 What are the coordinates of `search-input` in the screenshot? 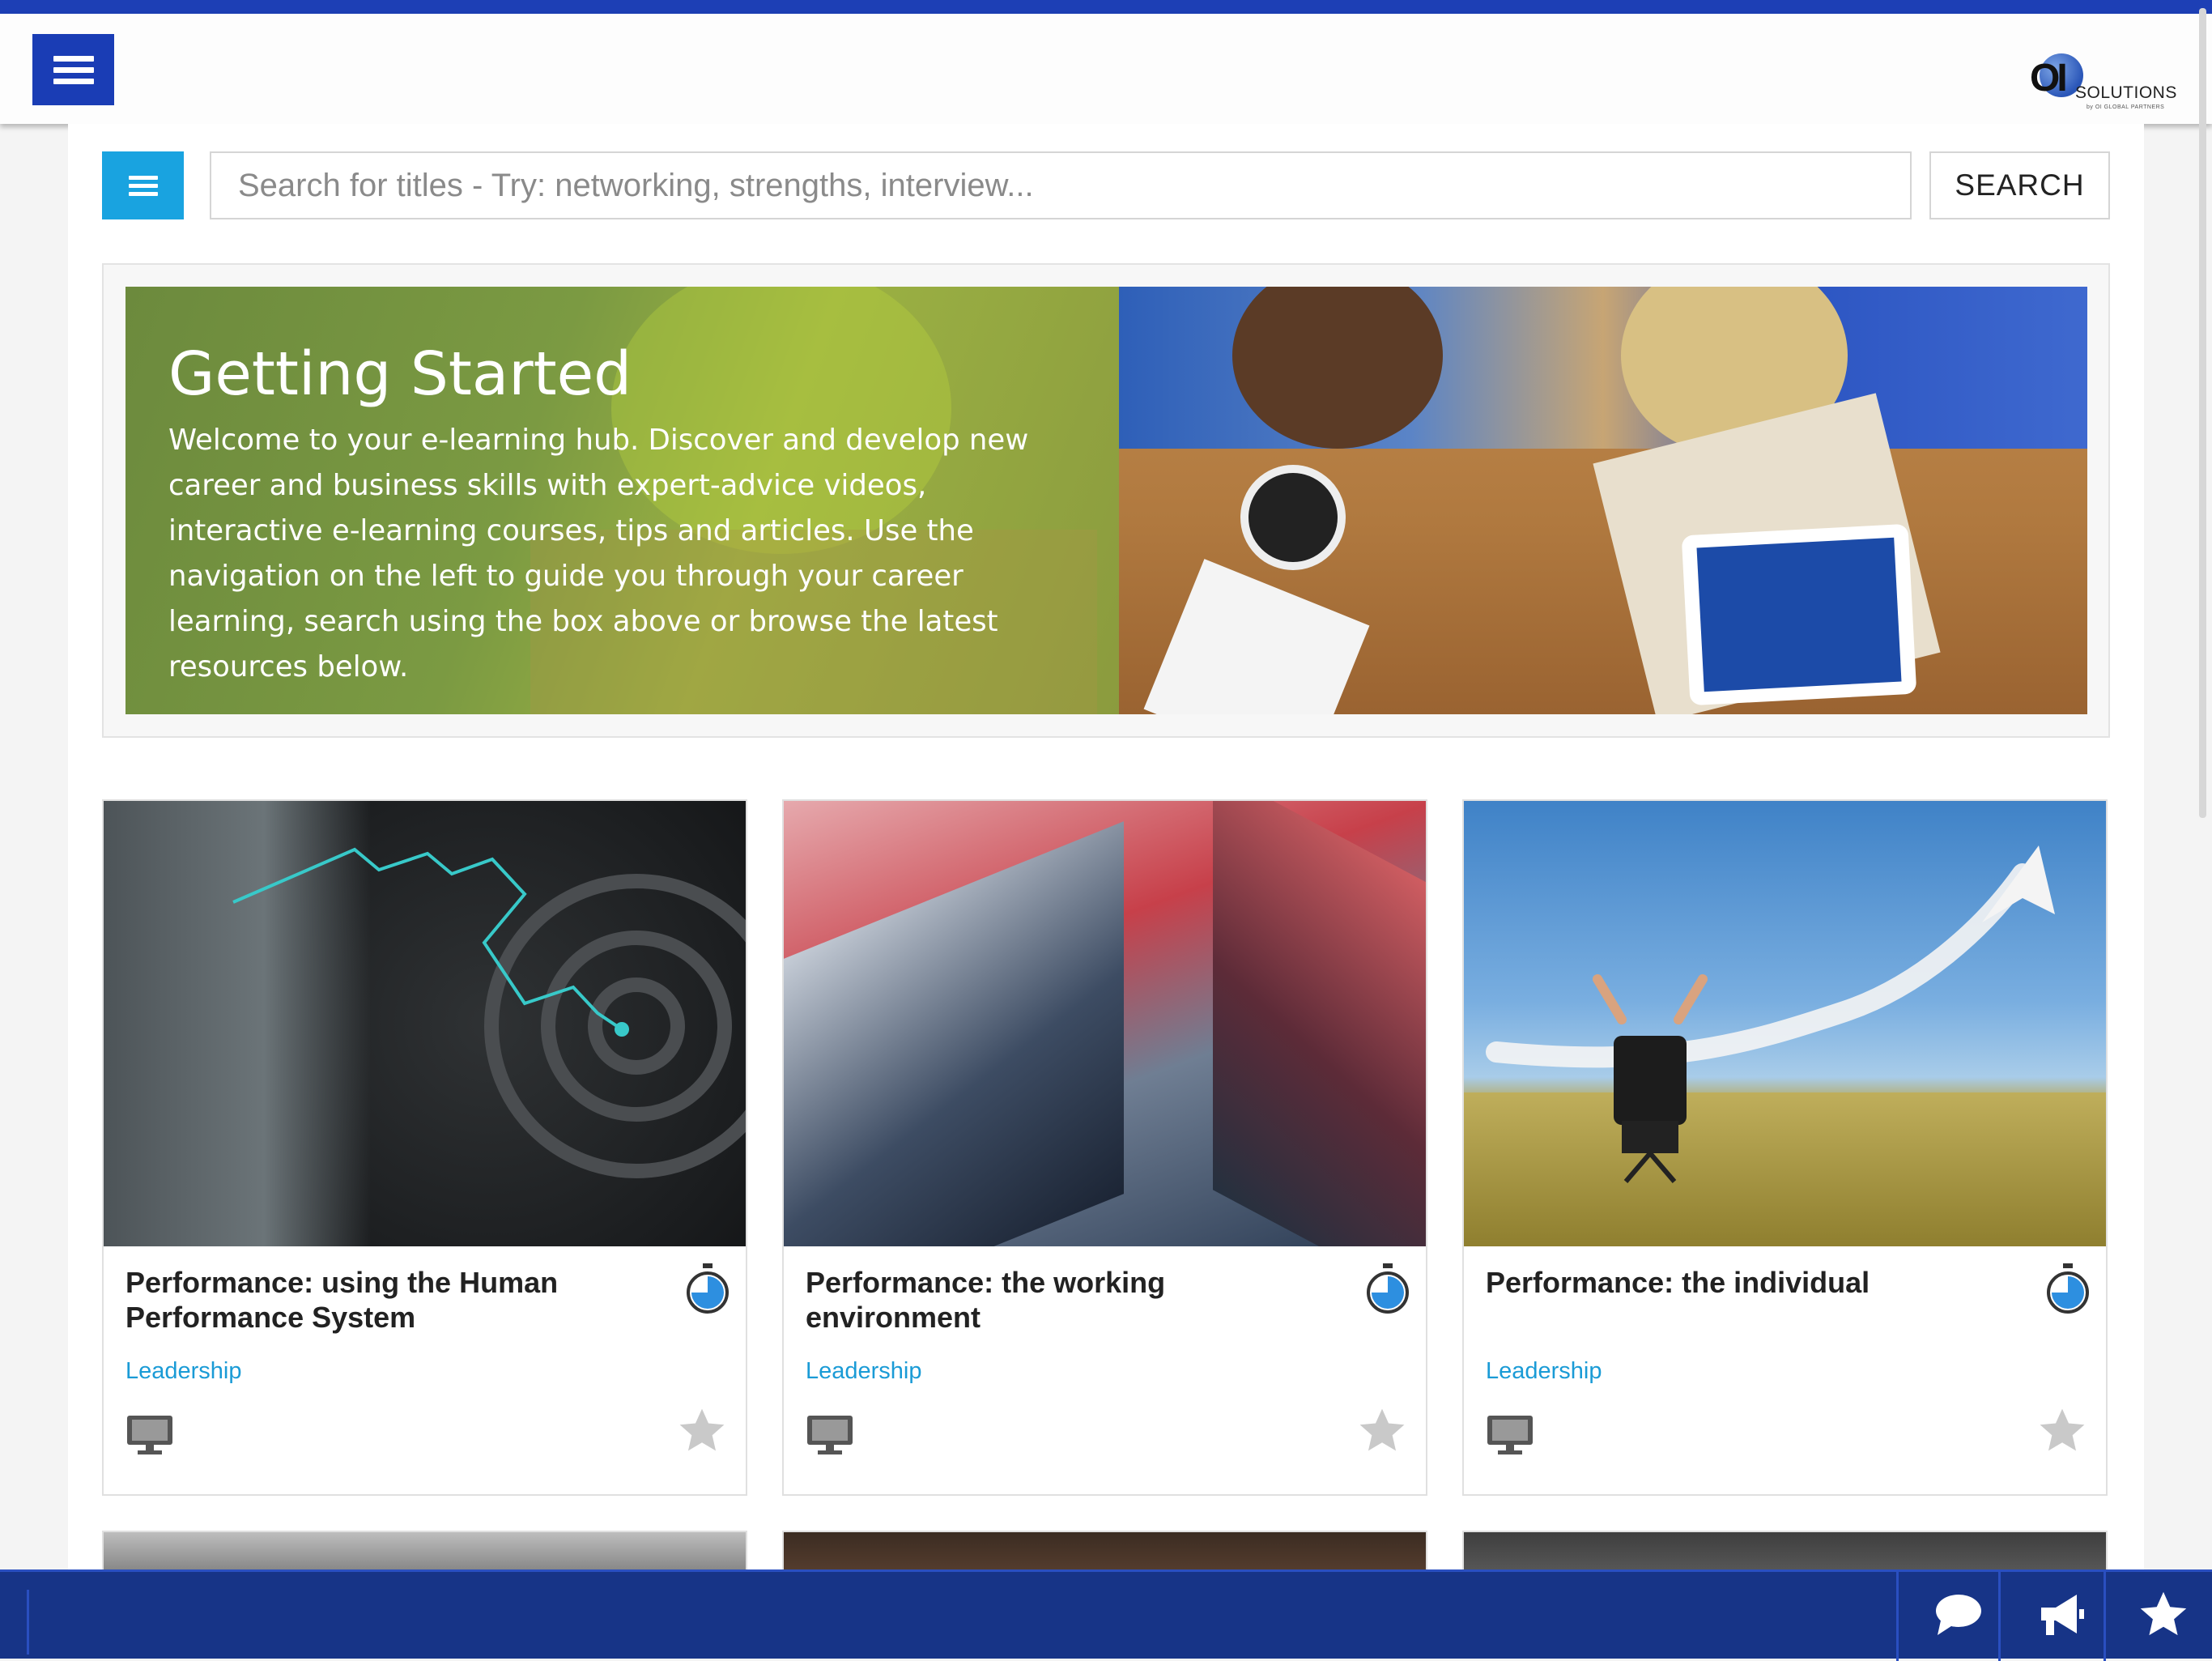 It's located at (1061, 185).